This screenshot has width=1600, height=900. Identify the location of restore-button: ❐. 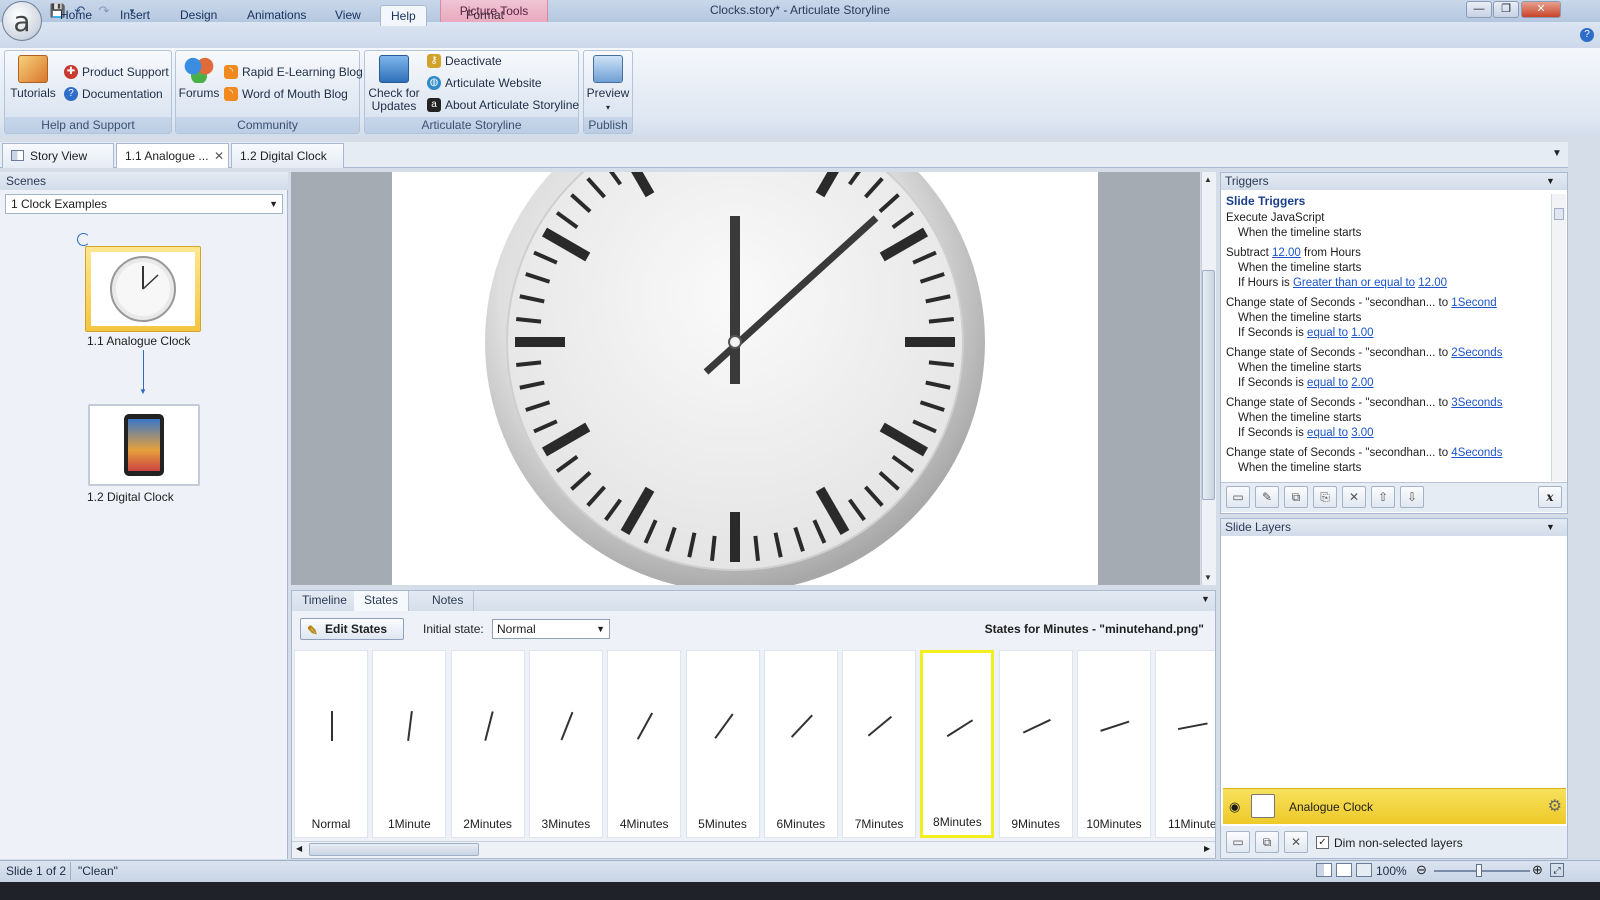
(1506, 9).